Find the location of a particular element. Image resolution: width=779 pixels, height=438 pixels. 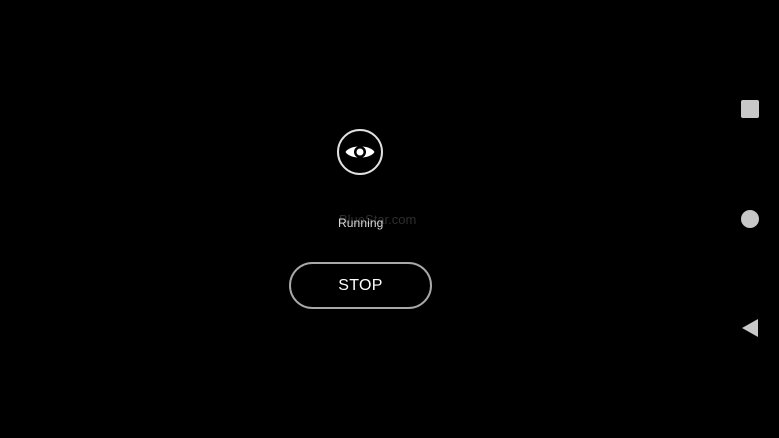

square-icon is located at coordinates (749, 109).